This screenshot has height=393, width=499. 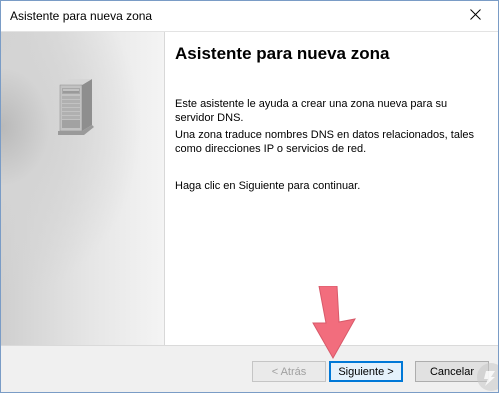 What do you see at coordinates (76, 110) in the screenshot?
I see `server-icon` at bounding box center [76, 110].